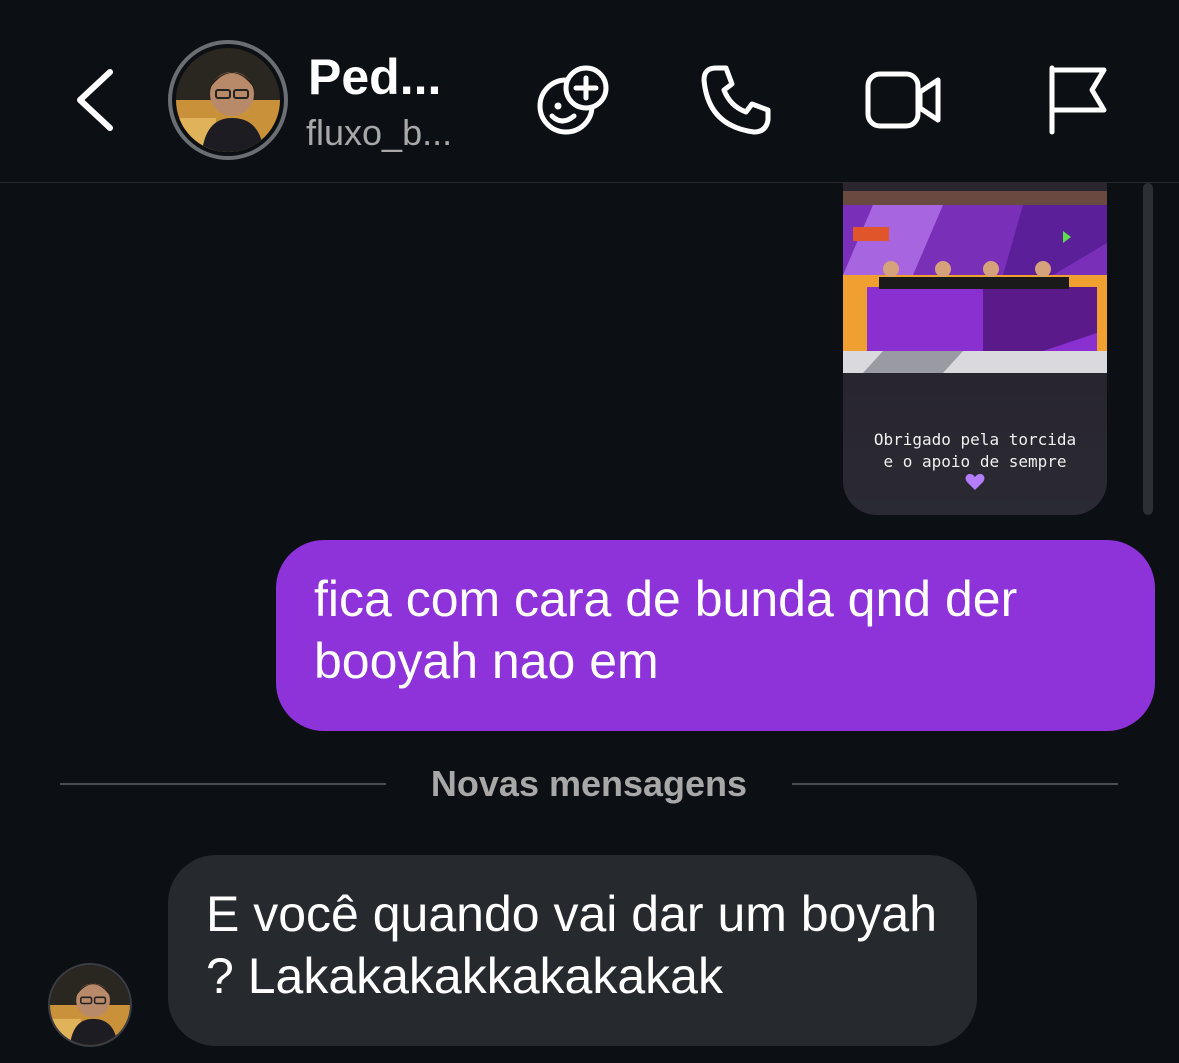 This screenshot has height=1063, width=1179. Describe the element at coordinates (975, 278) in the screenshot. I see `story-image` at that location.